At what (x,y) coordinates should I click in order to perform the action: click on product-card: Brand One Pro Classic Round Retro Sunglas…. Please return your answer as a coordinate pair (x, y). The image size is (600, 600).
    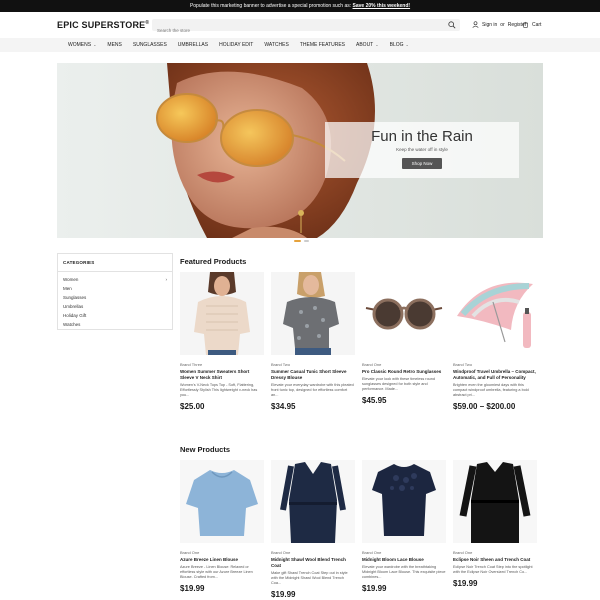
    Looking at the image, I should click on (404, 338).